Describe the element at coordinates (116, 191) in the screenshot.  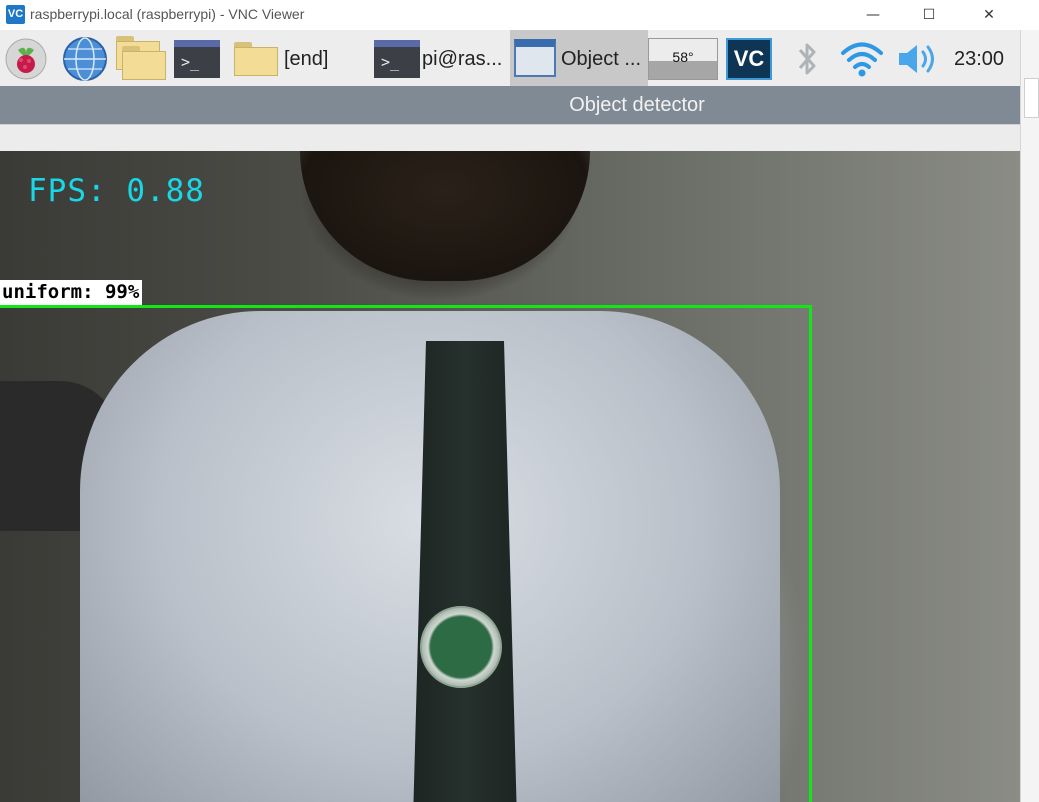
I see `fps-counter: FPS: 0.88` at that location.